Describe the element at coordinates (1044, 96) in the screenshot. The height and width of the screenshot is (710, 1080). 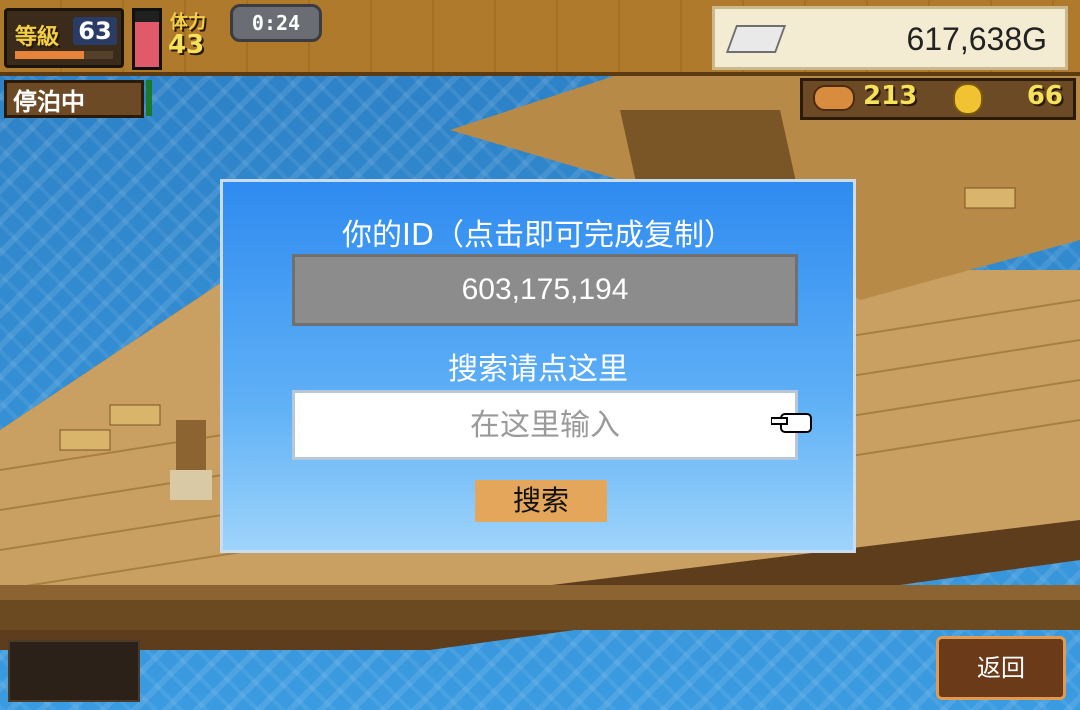
I see `coin-value: 66` at that location.